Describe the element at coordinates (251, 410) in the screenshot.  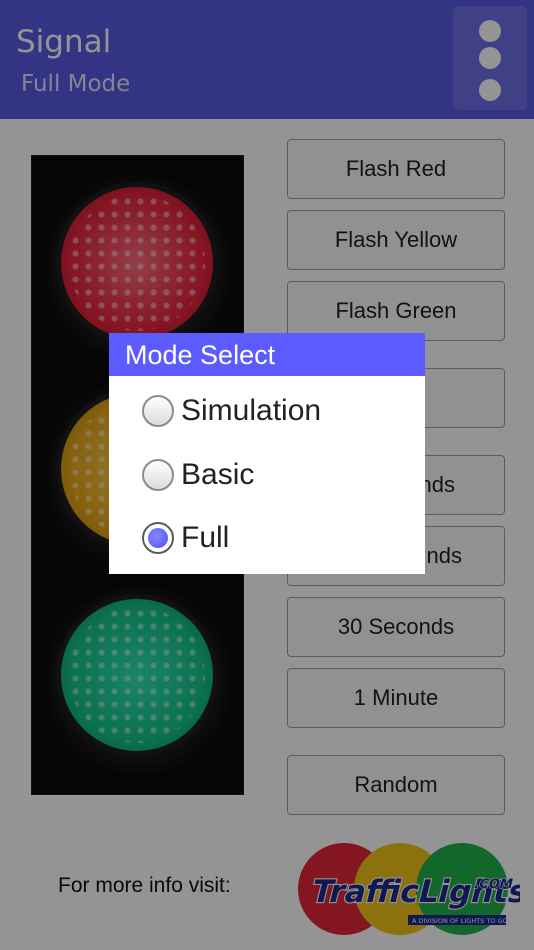
I see `option-simulation-label: Simulation` at that location.